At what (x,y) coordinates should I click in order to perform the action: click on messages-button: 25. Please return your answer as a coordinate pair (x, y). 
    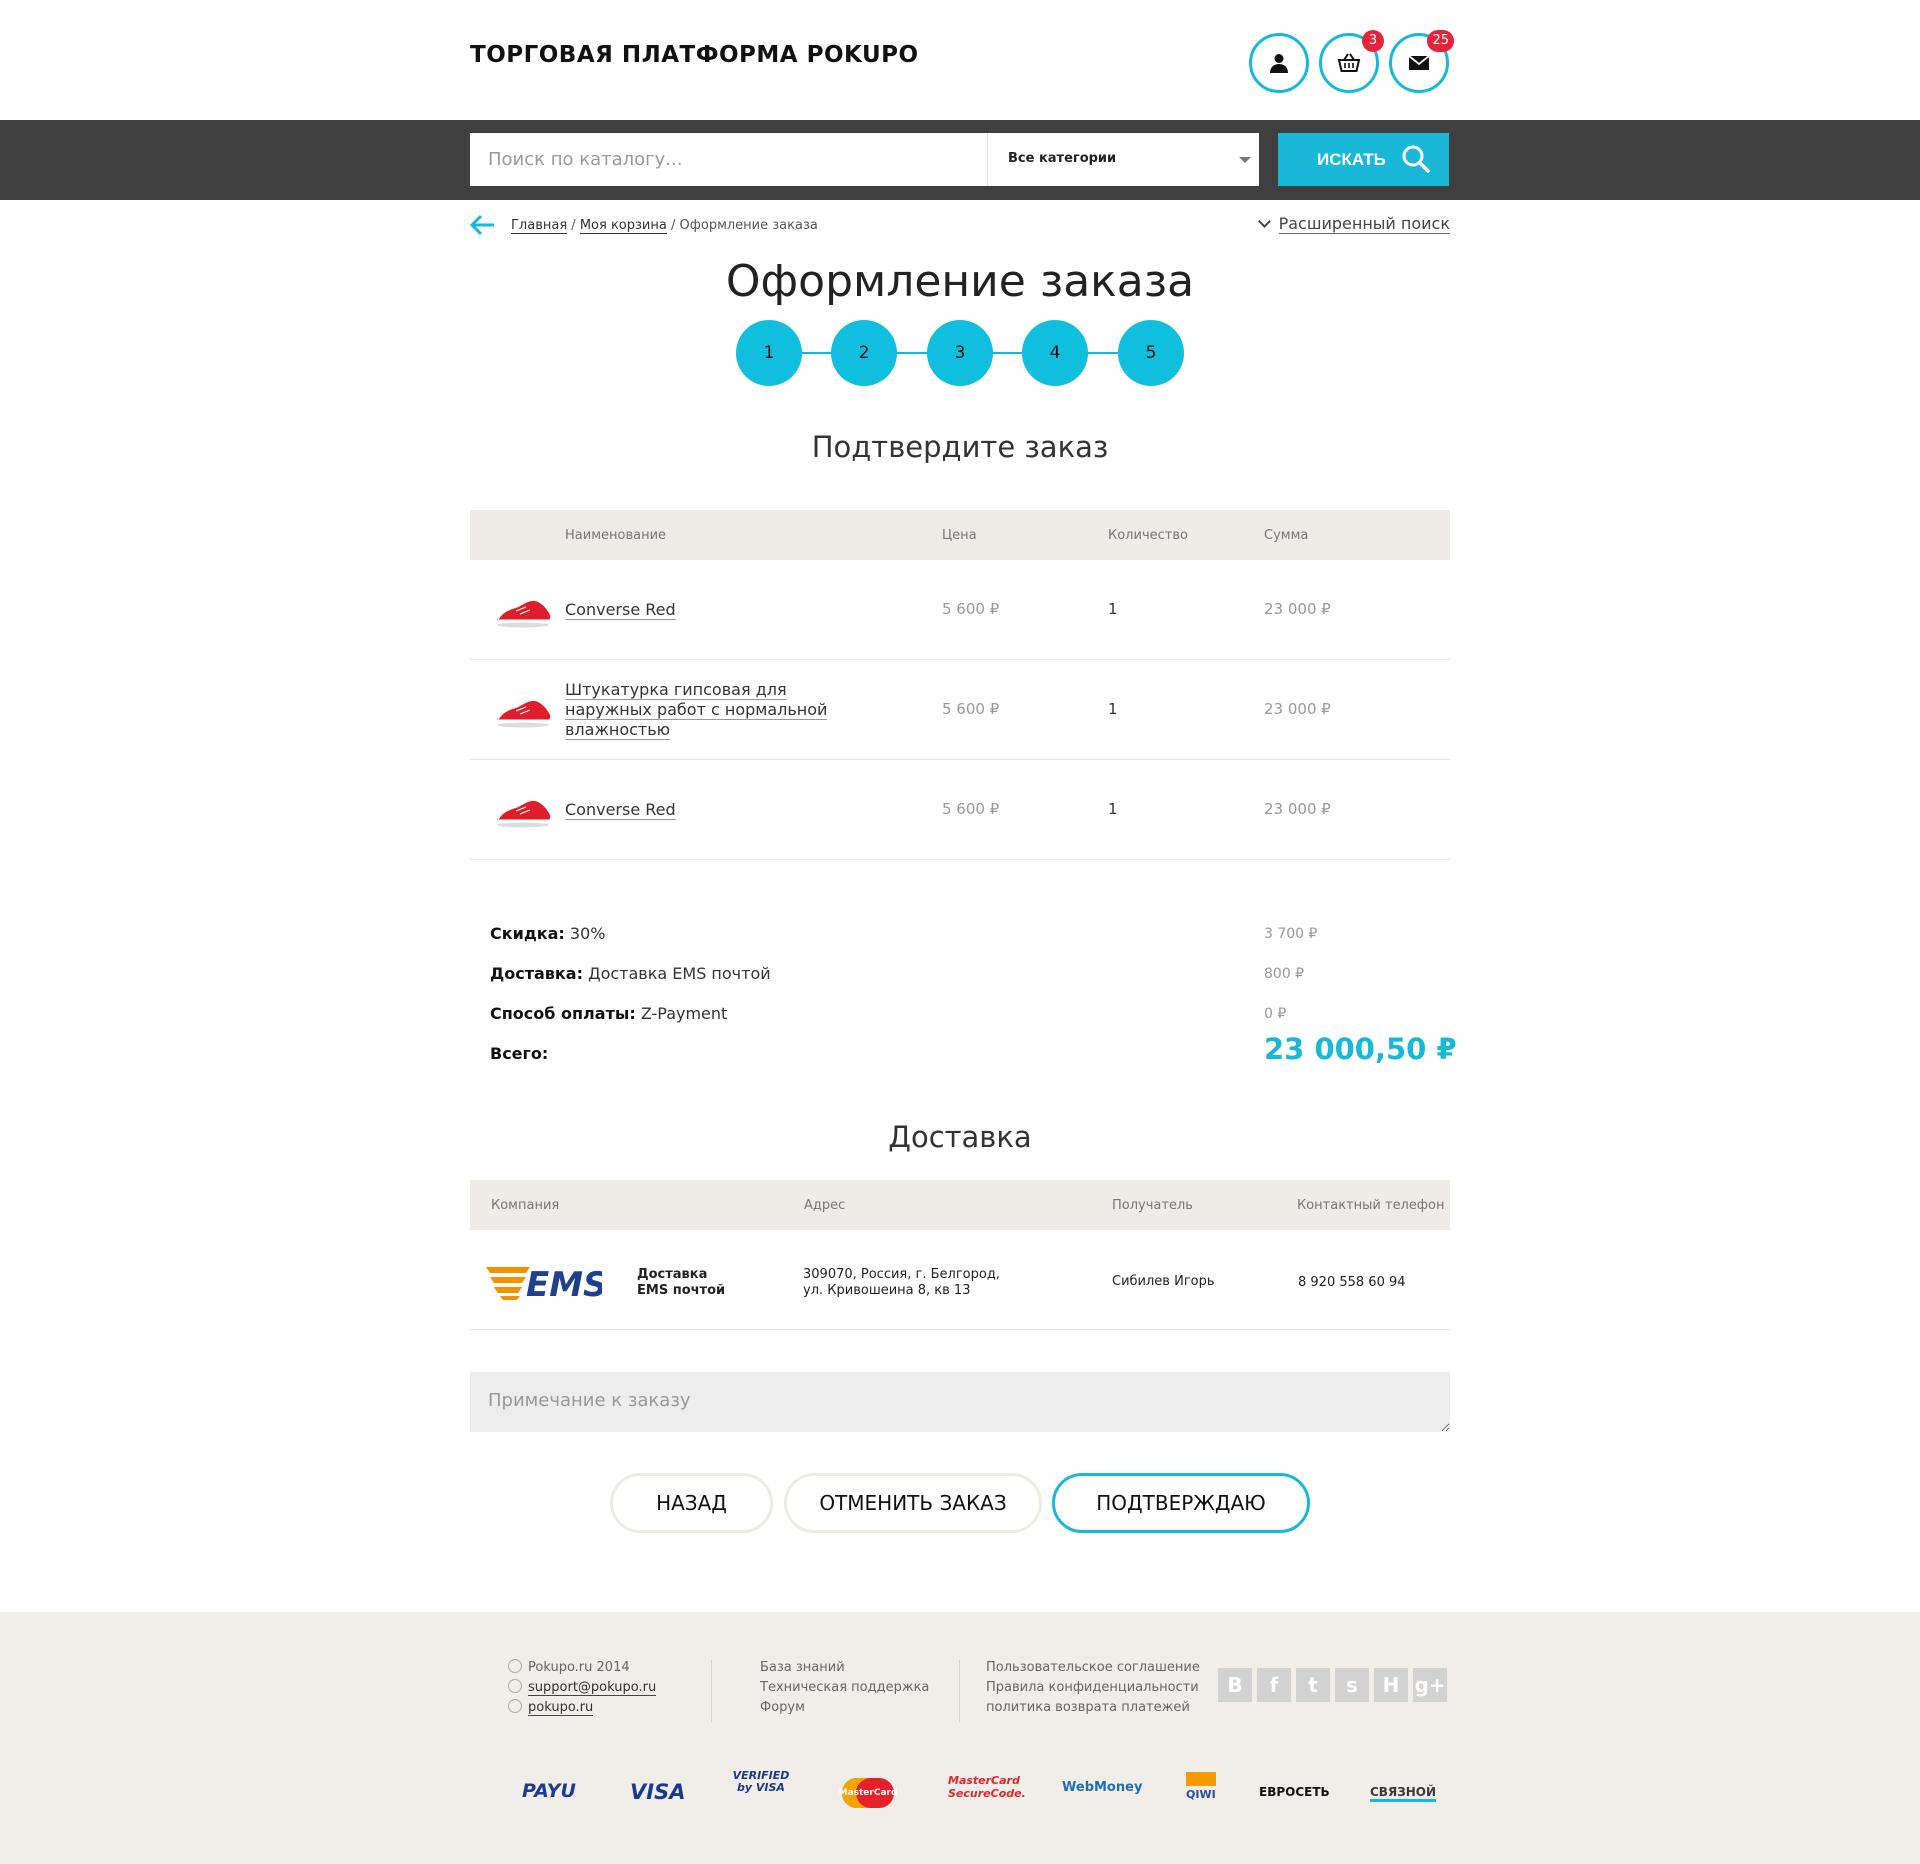
    Looking at the image, I should click on (1421, 61).